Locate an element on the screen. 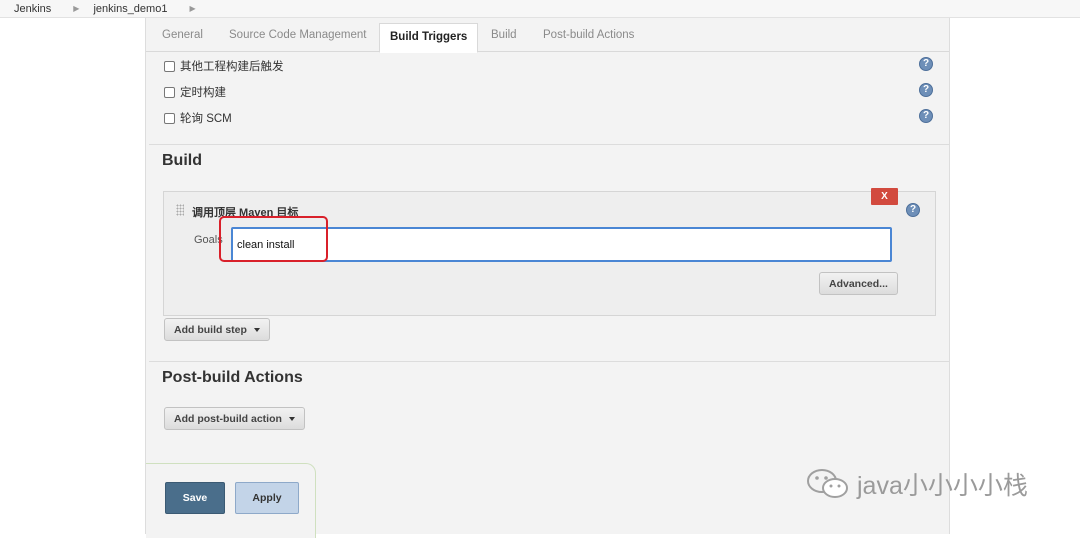 Image resolution: width=1080 pixels, height=538 pixels. tab-general: General is located at coordinates (182, 35).